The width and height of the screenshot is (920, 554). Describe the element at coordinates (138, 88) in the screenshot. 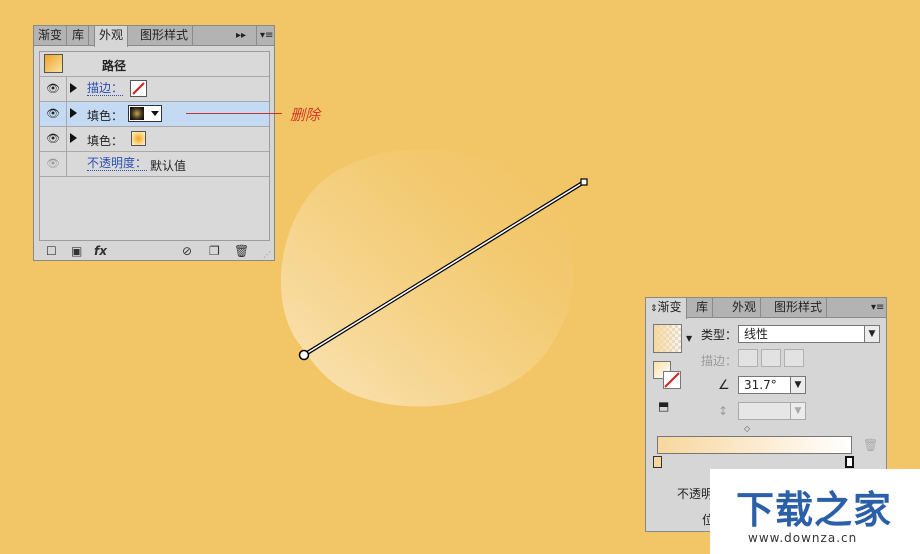

I see `stroke-none-swatch-icon` at that location.